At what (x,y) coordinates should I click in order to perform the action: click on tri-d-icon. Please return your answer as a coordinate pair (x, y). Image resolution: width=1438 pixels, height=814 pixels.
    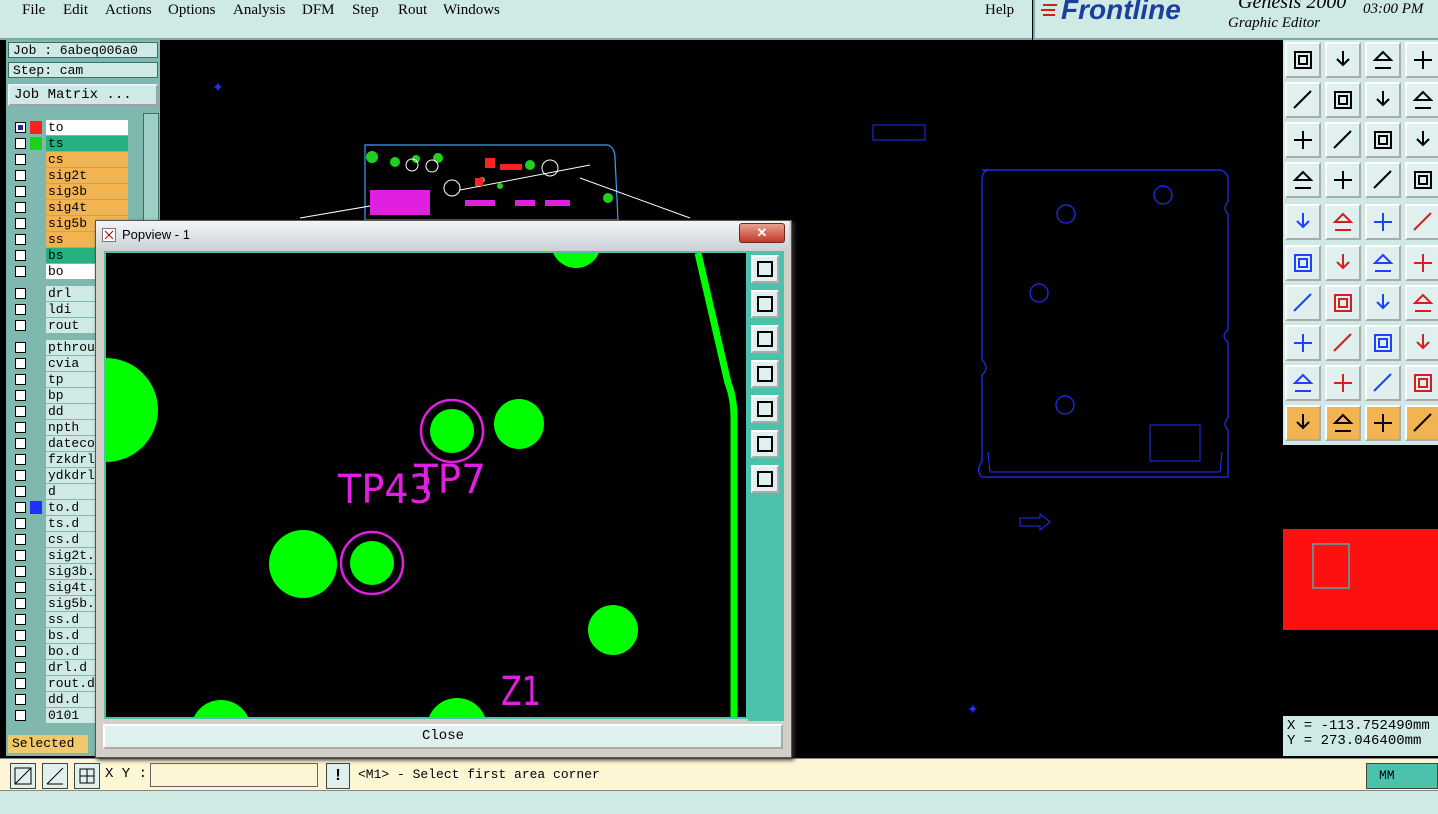
    Looking at the image, I should click on (1421, 383).